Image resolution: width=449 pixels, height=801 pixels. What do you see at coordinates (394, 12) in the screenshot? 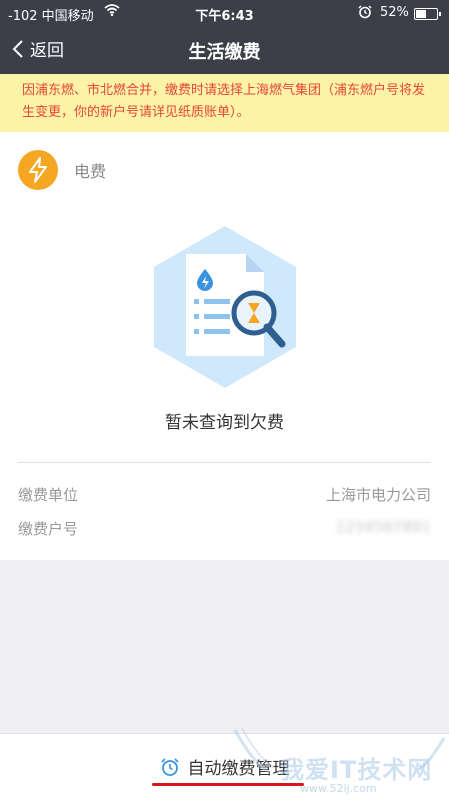
I see `battery-percent: 52%` at bounding box center [394, 12].